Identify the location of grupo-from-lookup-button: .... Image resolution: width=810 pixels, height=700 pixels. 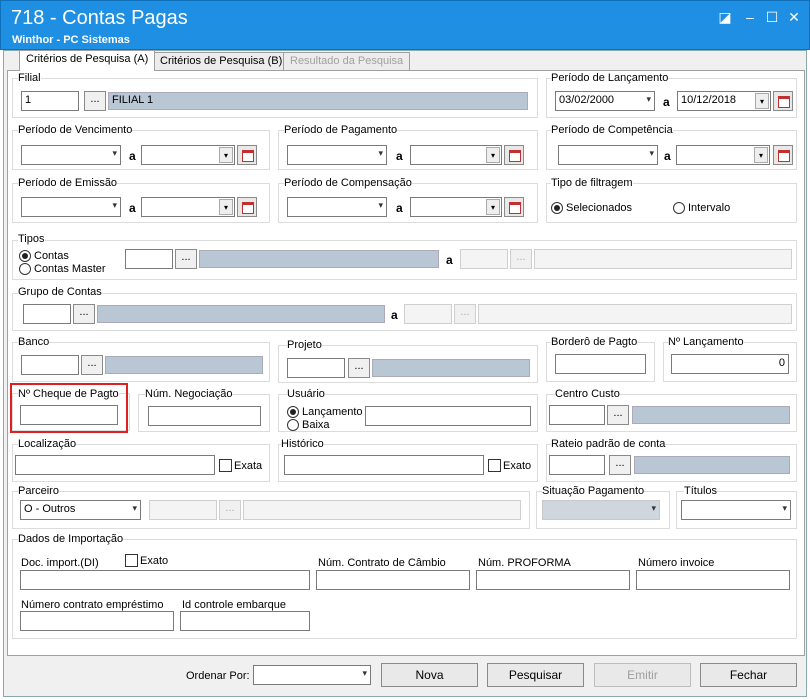
(84, 314).